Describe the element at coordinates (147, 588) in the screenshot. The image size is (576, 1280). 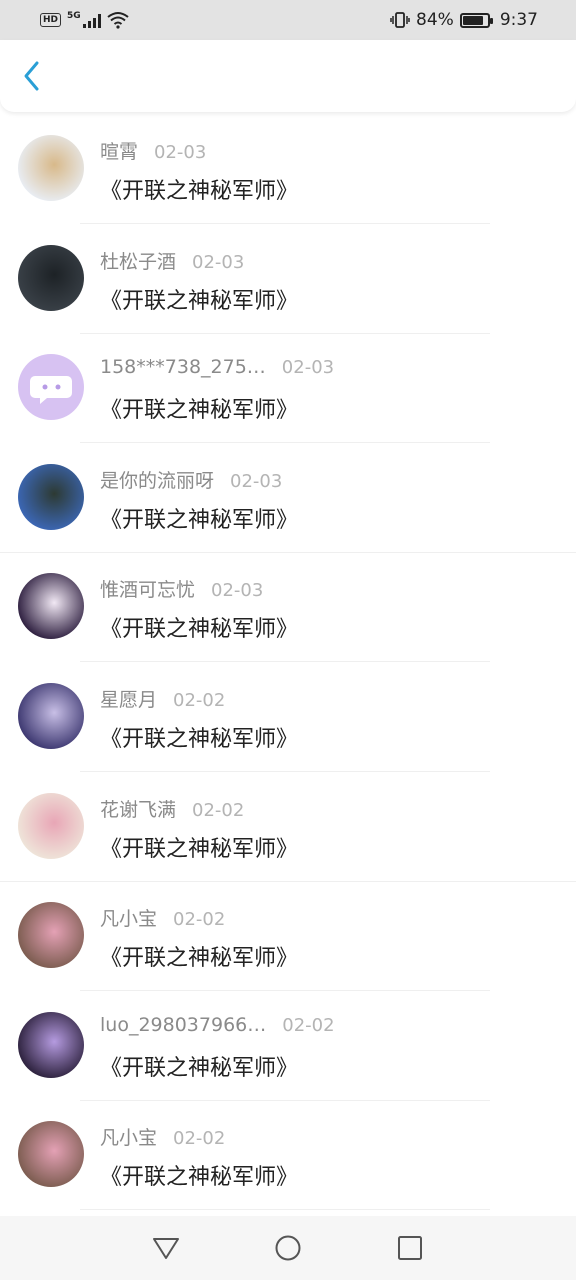
I see `user-name: 惟酒可忘忧` at that location.